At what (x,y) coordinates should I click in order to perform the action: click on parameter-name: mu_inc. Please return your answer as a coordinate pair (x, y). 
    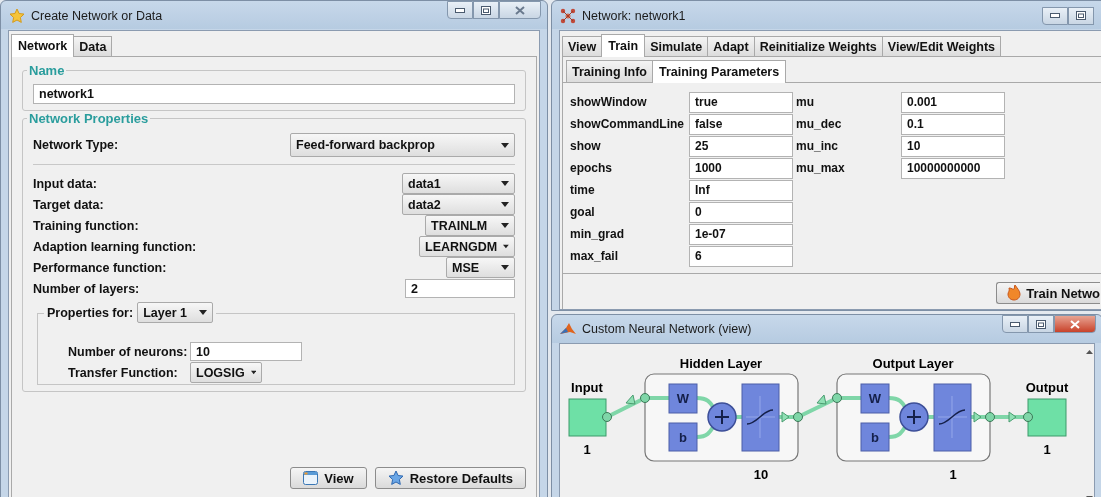
    Looking at the image, I should click on (817, 146).